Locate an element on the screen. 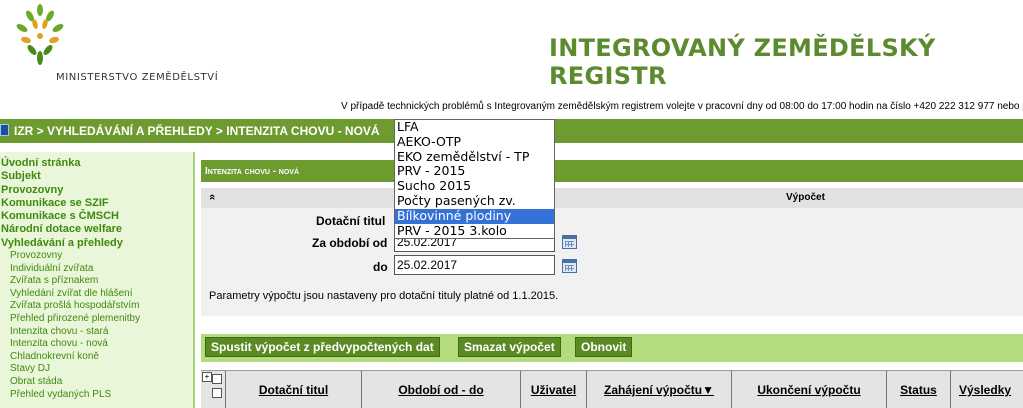 The height and width of the screenshot is (408, 1023). dropdown-option: LFA is located at coordinates (474, 127).